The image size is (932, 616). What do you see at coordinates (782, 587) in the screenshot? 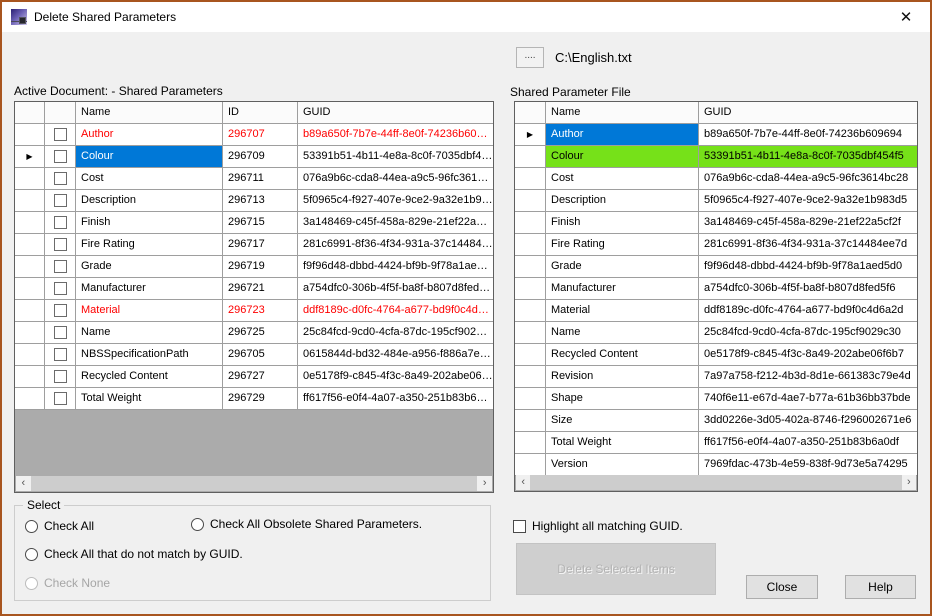
I see `close-button: Close` at bounding box center [782, 587].